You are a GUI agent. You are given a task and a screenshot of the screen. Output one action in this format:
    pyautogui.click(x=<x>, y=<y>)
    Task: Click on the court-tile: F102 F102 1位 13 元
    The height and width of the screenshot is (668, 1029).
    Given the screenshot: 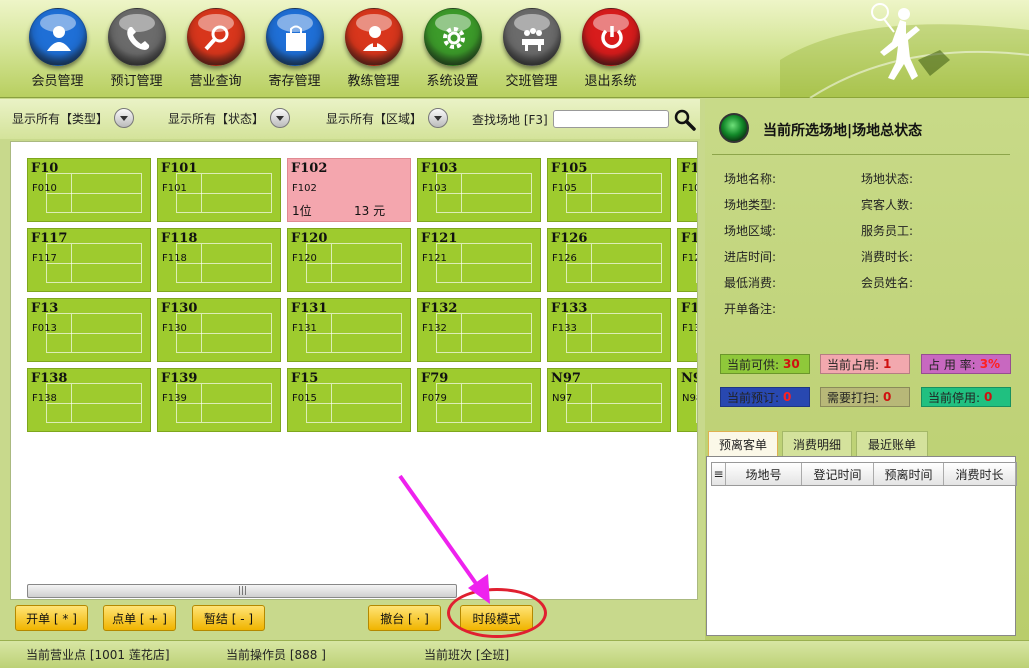 What is the action you would take?
    pyautogui.click(x=349, y=190)
    